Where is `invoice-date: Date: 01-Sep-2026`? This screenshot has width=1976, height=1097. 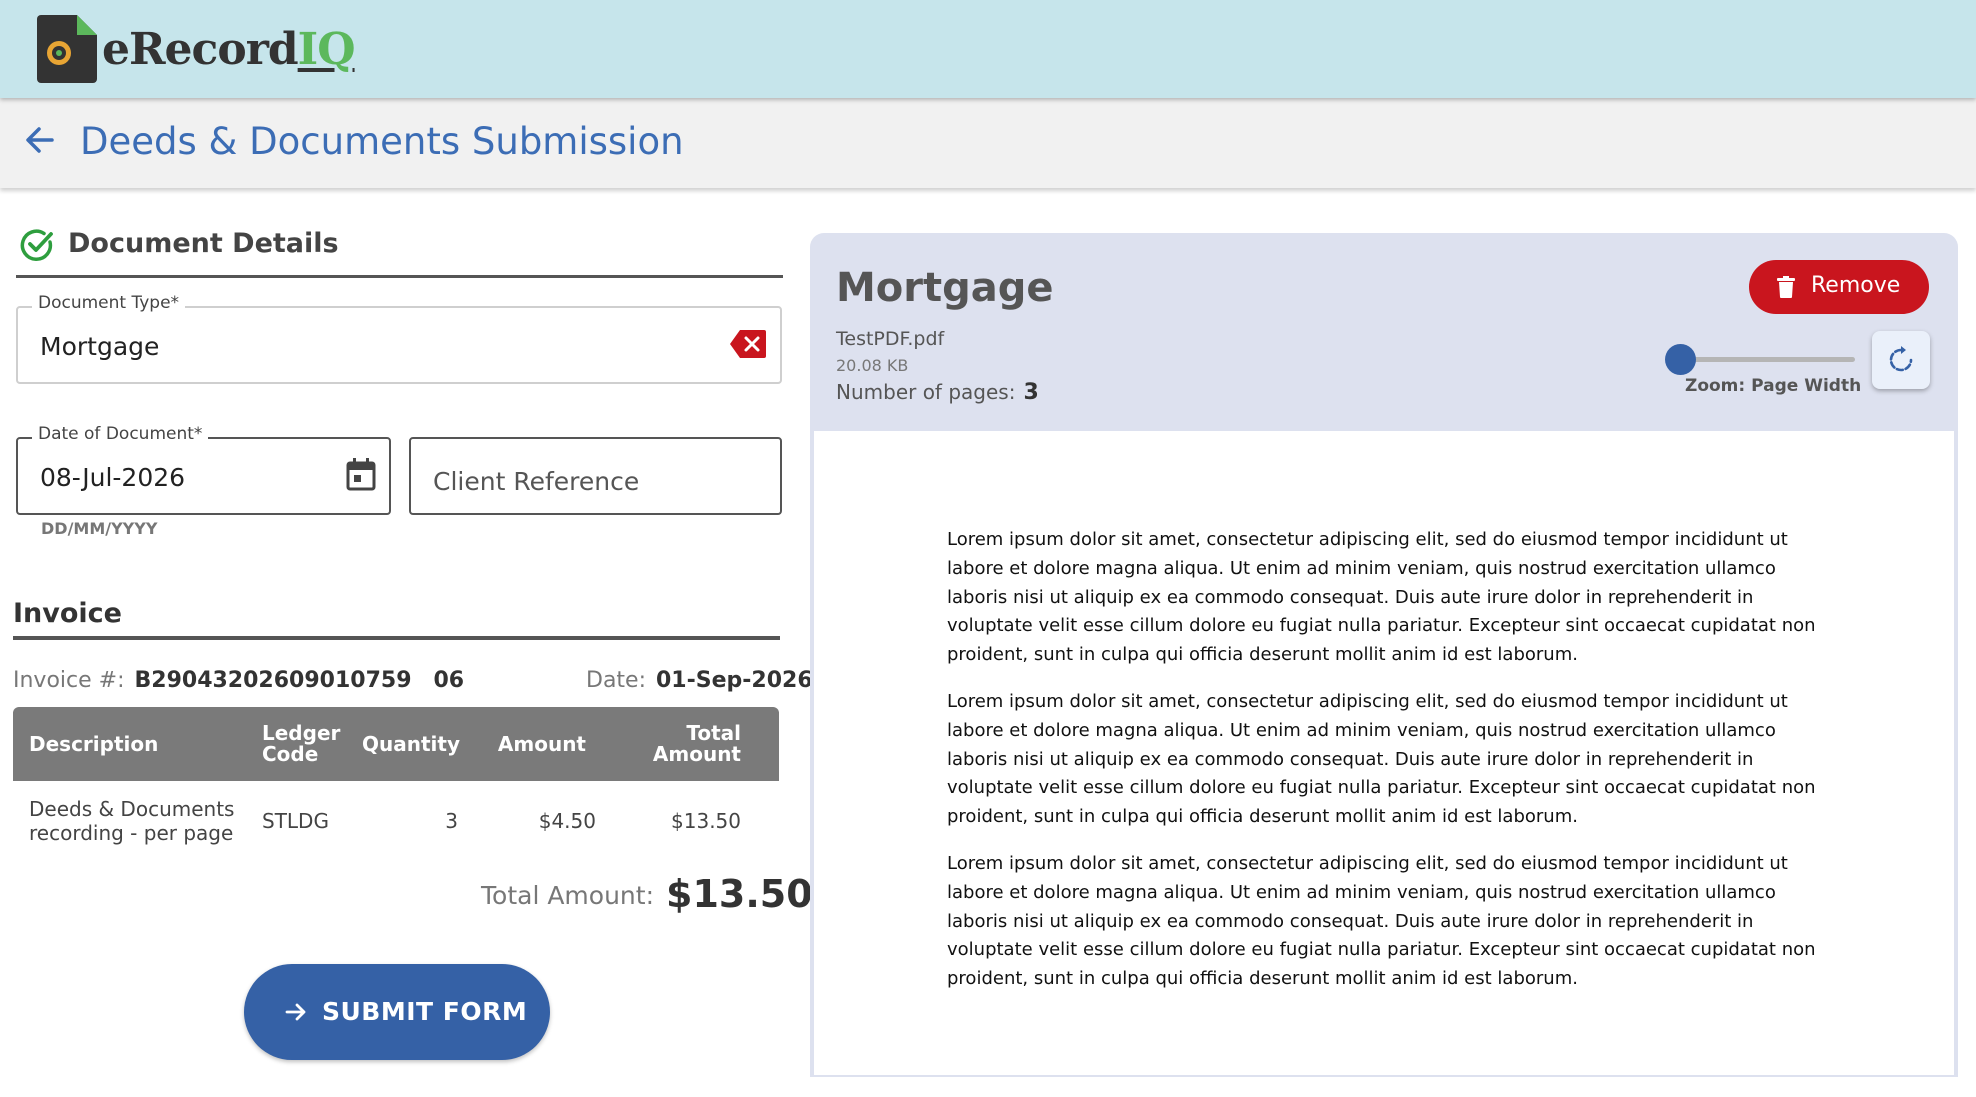
invoice-date: Date: 01-Sep-2026 is located at coordinates (699, 680).